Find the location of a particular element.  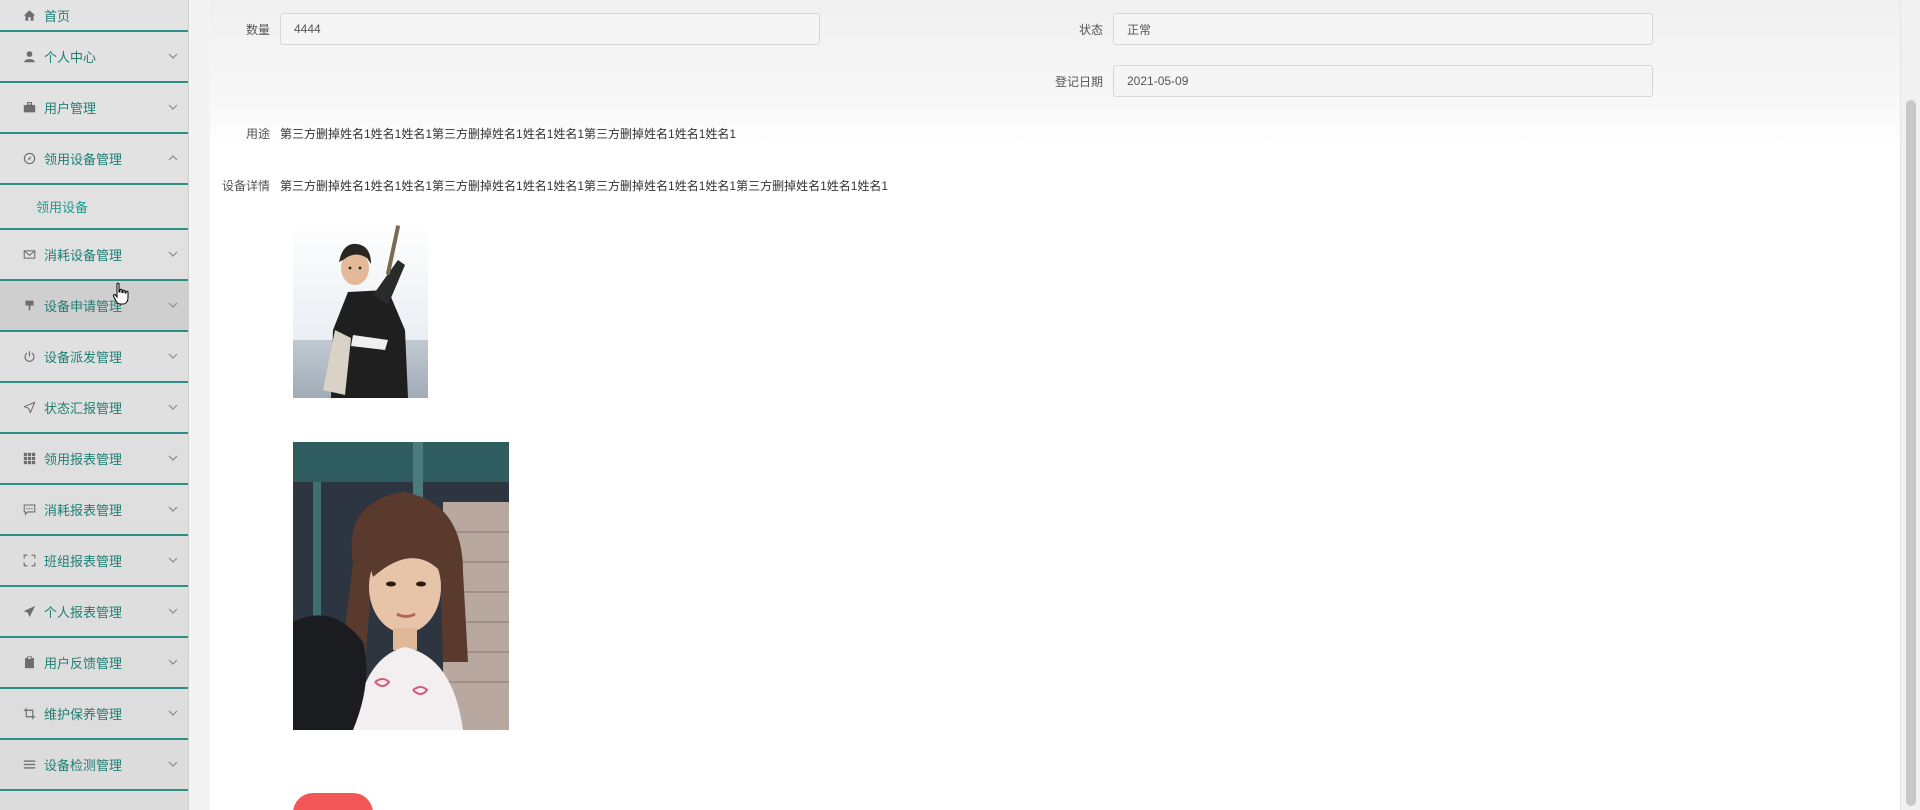

clipboard-icon is located at coordinates (29, 663).